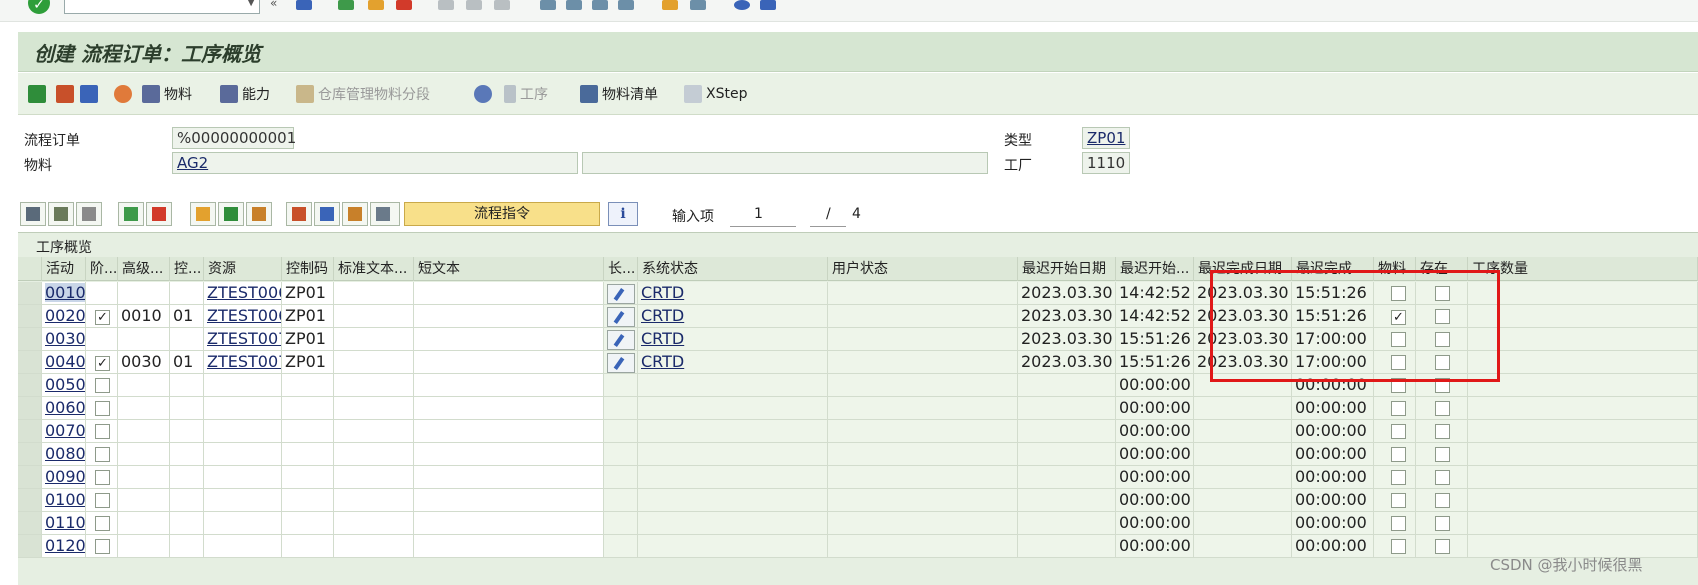 This screenshot has width=1698, height=585. Describe the element at coordinates (858, 455) in the screenshot. I see `table-row: 0080 00:00:00 00:00:00` at that location.